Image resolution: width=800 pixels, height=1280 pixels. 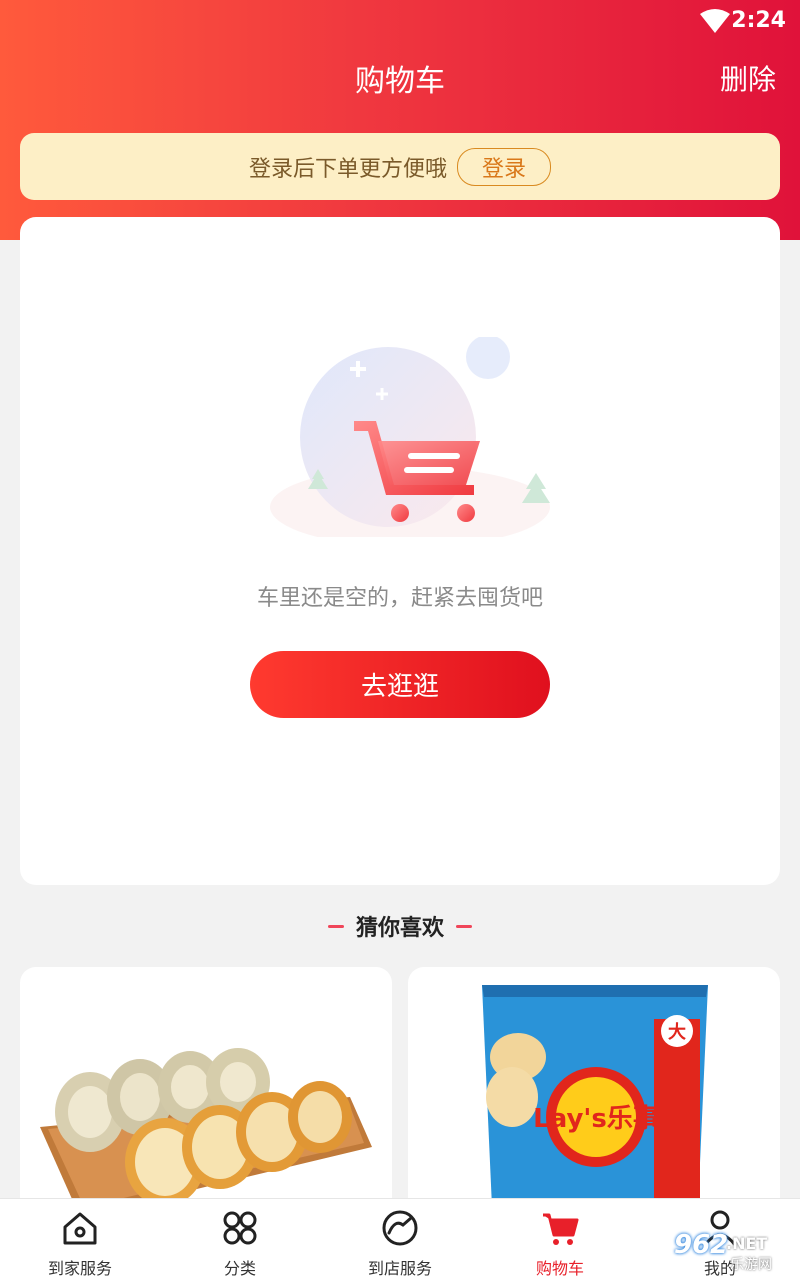 What do you see at coordinates (504, 166) in the screenshot?
I see `login-button: 登录` at bounding box center [504, 166].